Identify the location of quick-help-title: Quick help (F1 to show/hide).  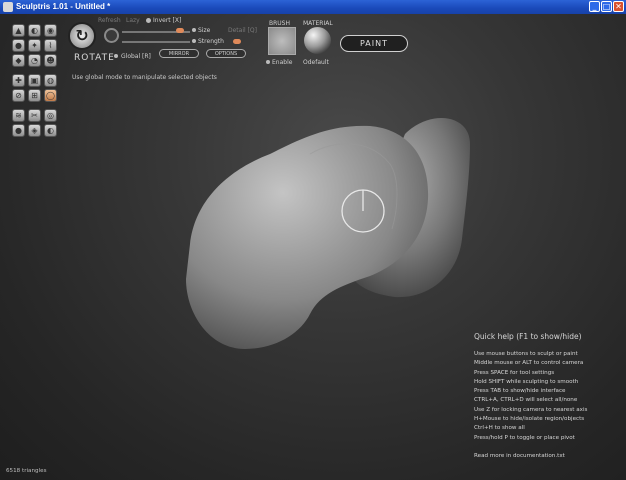
(528, 336).